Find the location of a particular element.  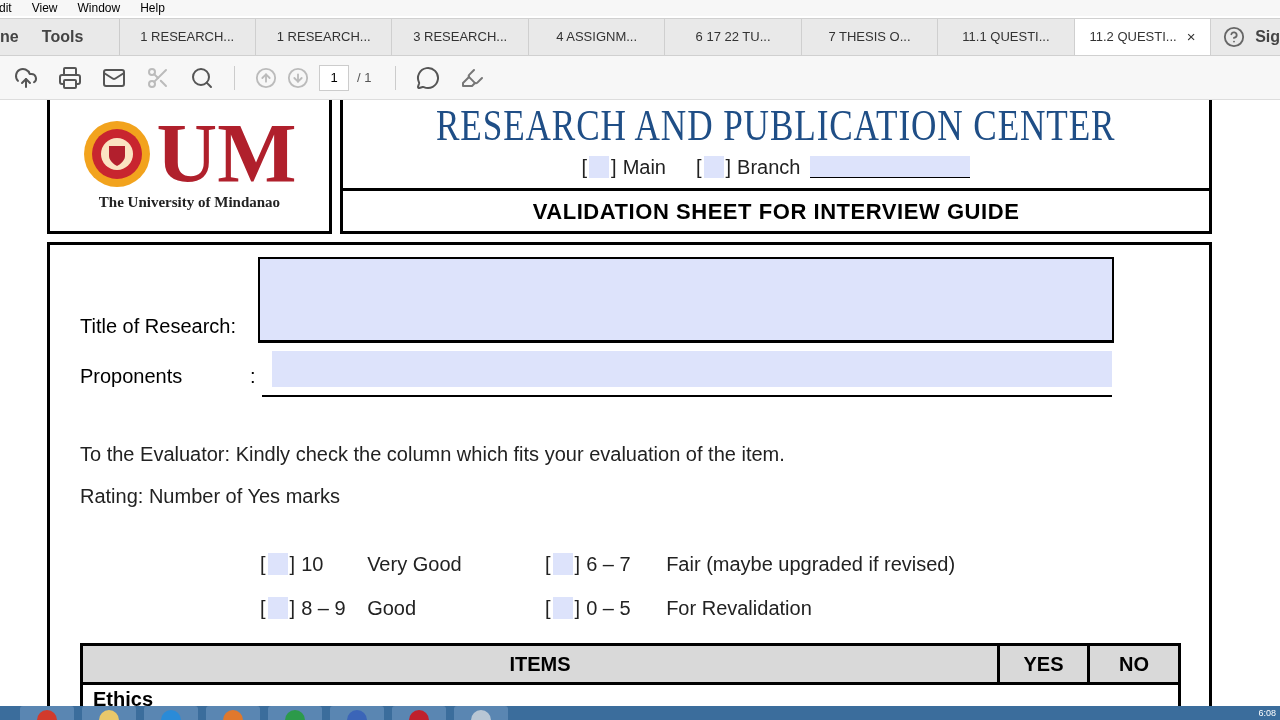

scissors-icon is located at coordinates (158, 77).